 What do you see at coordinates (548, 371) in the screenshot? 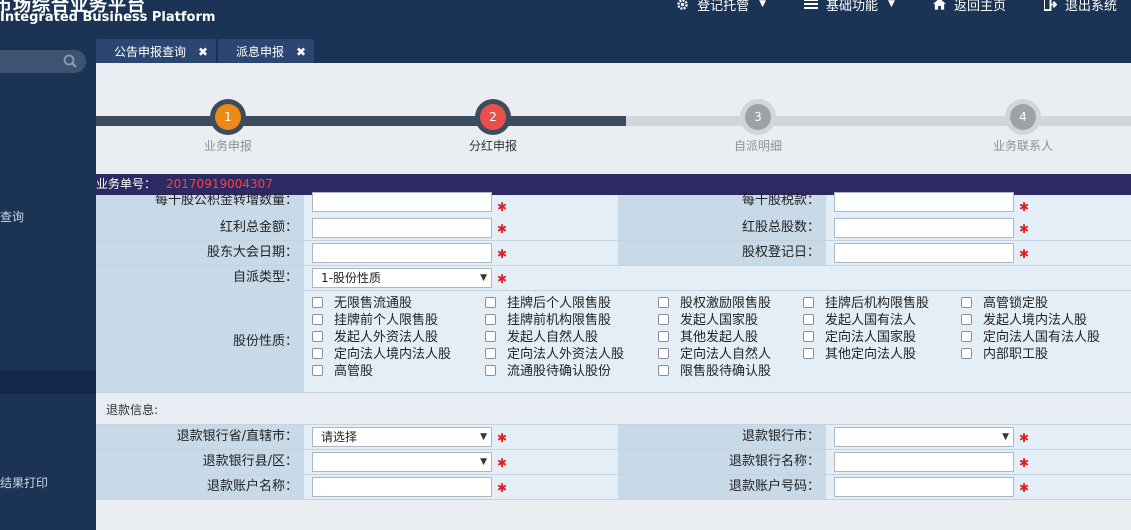
I see `share-type-checkbox: 流通股待确认股份` at bounding box center [548, 371].